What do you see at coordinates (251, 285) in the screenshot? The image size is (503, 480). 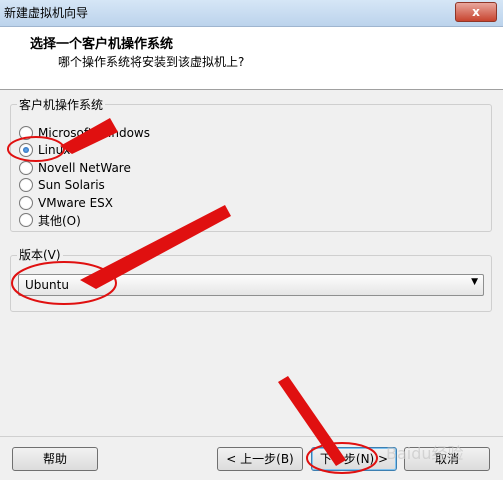 I see `version-select: Ubuntu ▼` at bounding box center [251, 285].